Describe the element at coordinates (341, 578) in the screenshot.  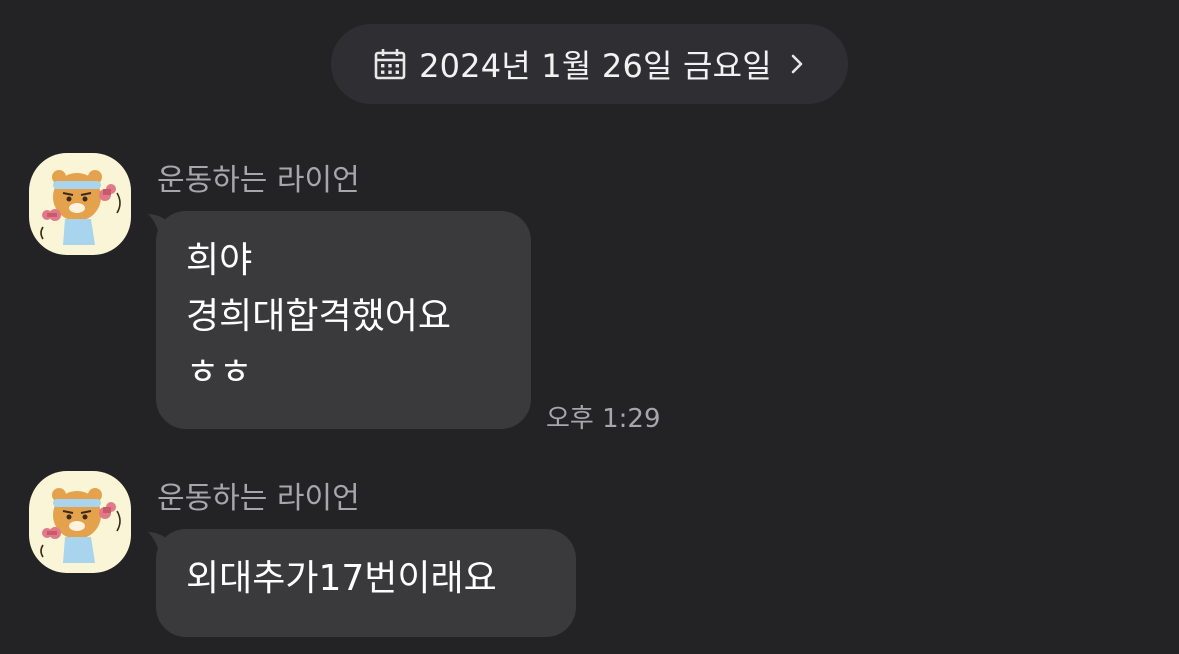
I see `message-text: 외대추가17번이래요` at that location.